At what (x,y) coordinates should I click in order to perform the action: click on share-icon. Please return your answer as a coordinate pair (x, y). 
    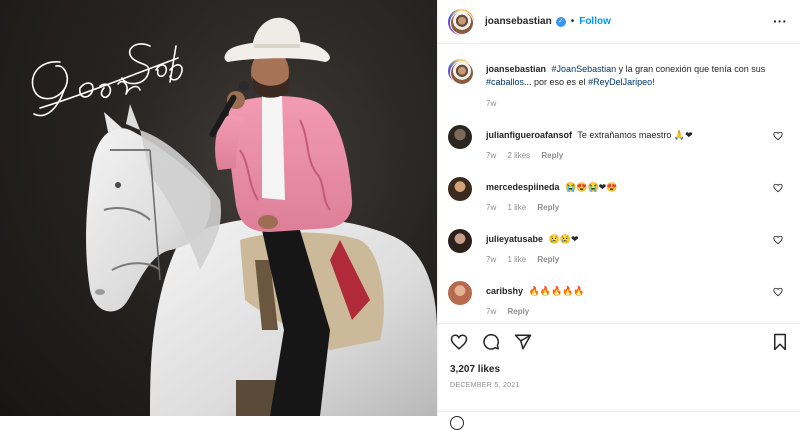
    Looking at the image, I should click on (523, 342).